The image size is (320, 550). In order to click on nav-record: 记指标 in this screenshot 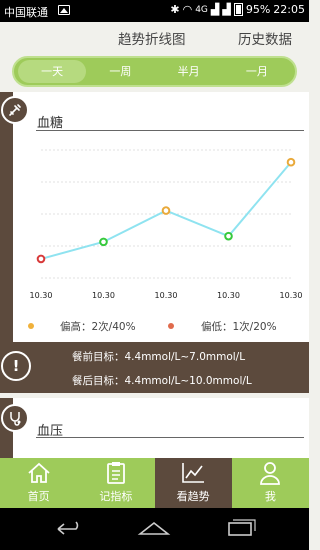, I will do `click(115, 483)`.